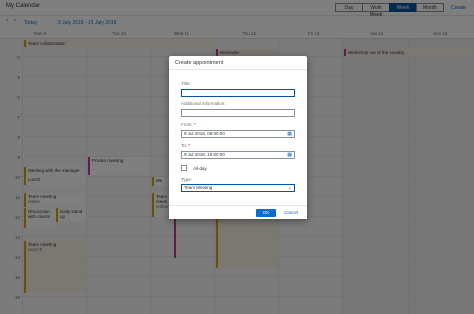  What do you see at coordinates (238, 155) in the screenshot?
I see `to-datetime-input: 9 Jul 2018, 10:00:00 ▦` at bounding box center [238, 155].